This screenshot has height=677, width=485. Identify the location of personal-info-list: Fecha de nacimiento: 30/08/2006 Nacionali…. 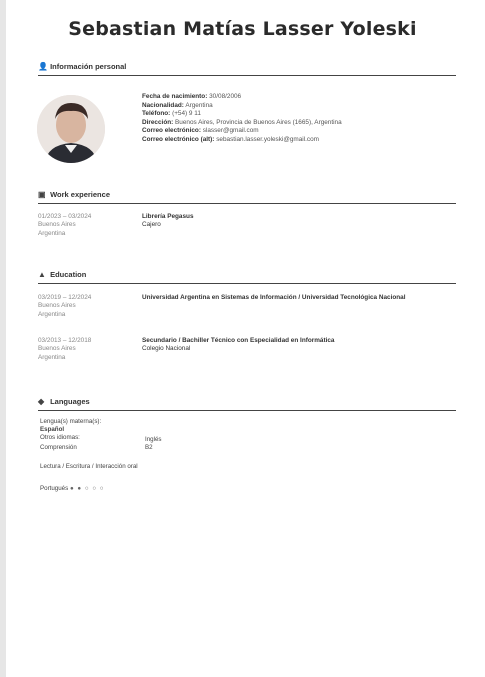
(292, 119).